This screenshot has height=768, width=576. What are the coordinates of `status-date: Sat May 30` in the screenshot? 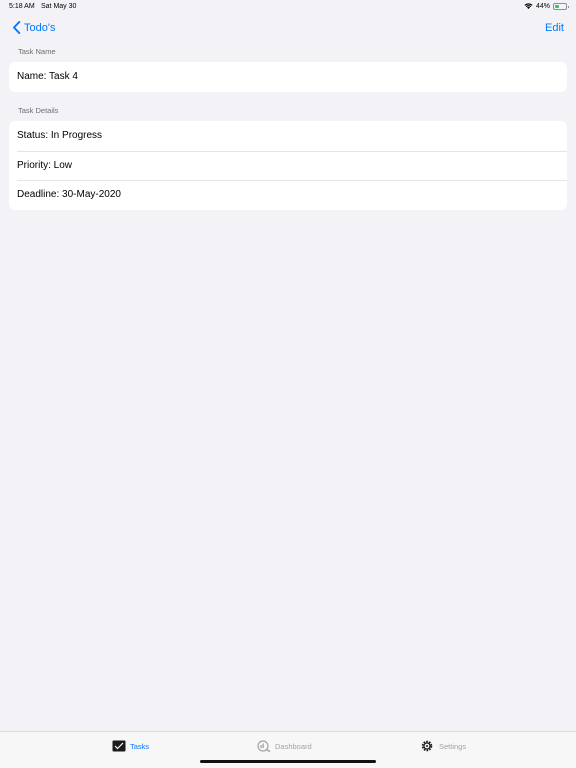 It's located at (59, 6).